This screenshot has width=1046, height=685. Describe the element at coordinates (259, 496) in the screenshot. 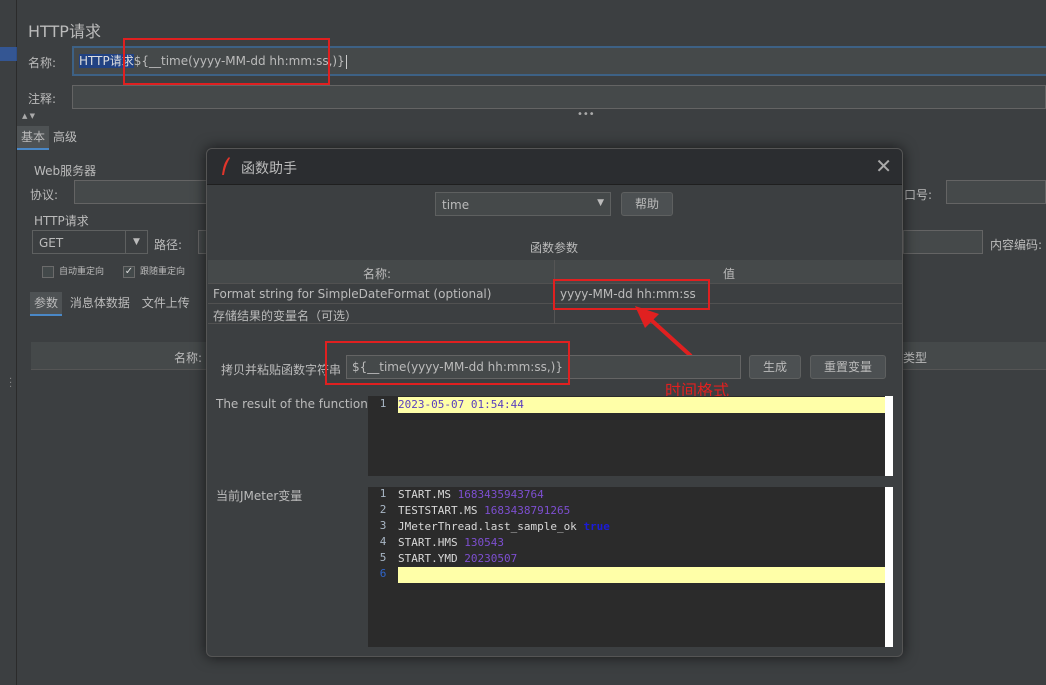

I see `vars-label: 当前JMeter变量` at that location.